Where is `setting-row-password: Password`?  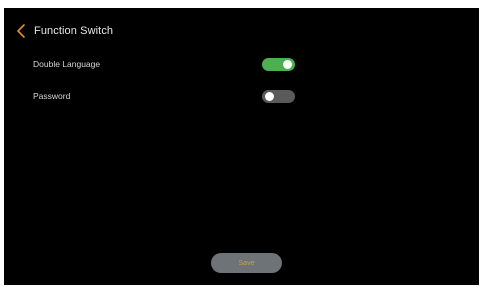
setting-row-password: Password is located at coordinates (164, 96).